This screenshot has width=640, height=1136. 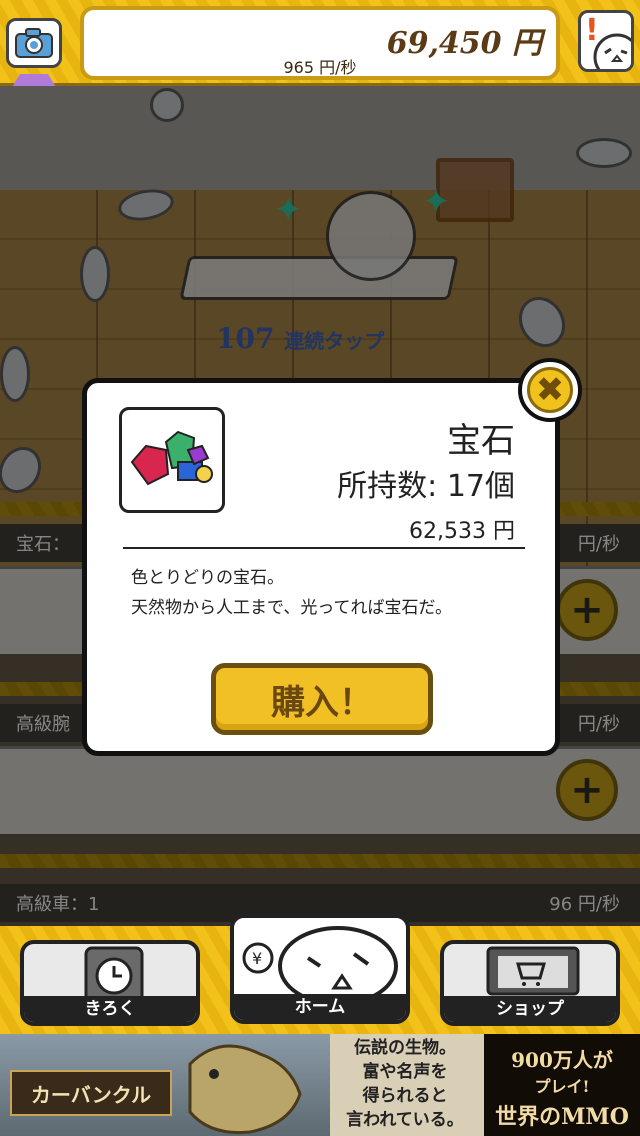 What do you see at coordinates (481, 441) in the screenshot?
I see `item-name: 宝石` at bounding box center [481, 441].